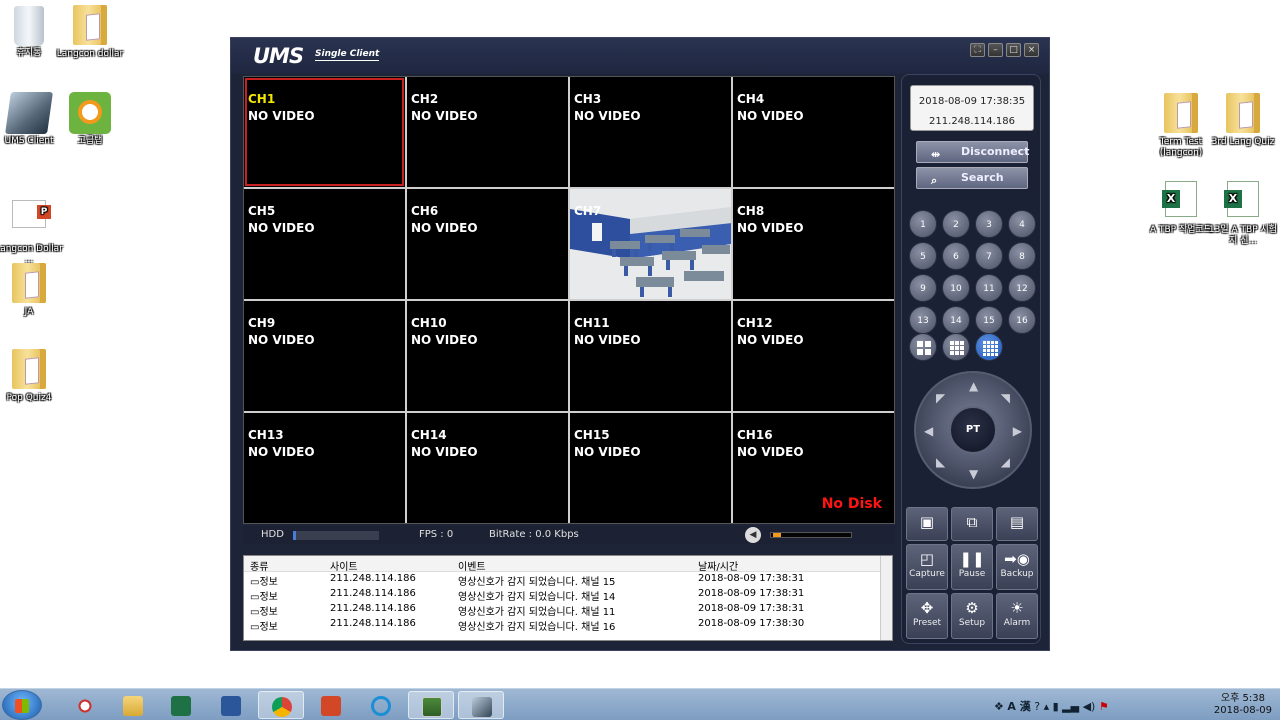 Image resolution: width=1280 pixels, height=720 pixels. What do you see at coordinates (1181, 207) in the screenshot?
I see `desktop-icon-a-tbp: X A TBP 작업코드` at bounding box center [1181, 207].